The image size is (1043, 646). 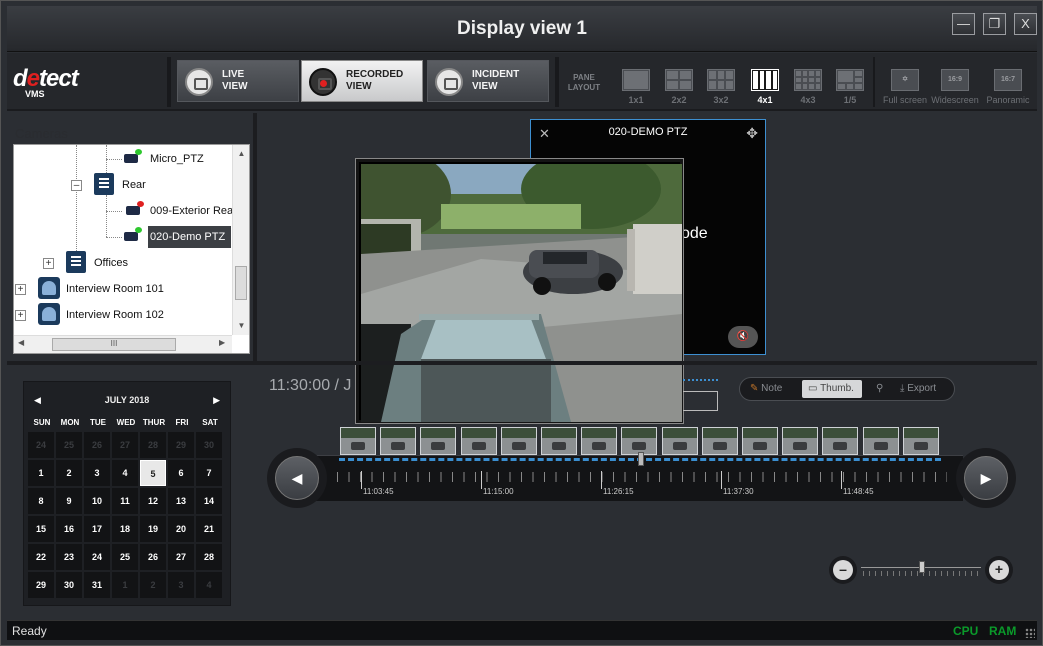 What do you see at coordinates (362, 81) in the screenshot?
I see `recorded-view-button: RECORDED VIEW` at bounding box center [362, 81].